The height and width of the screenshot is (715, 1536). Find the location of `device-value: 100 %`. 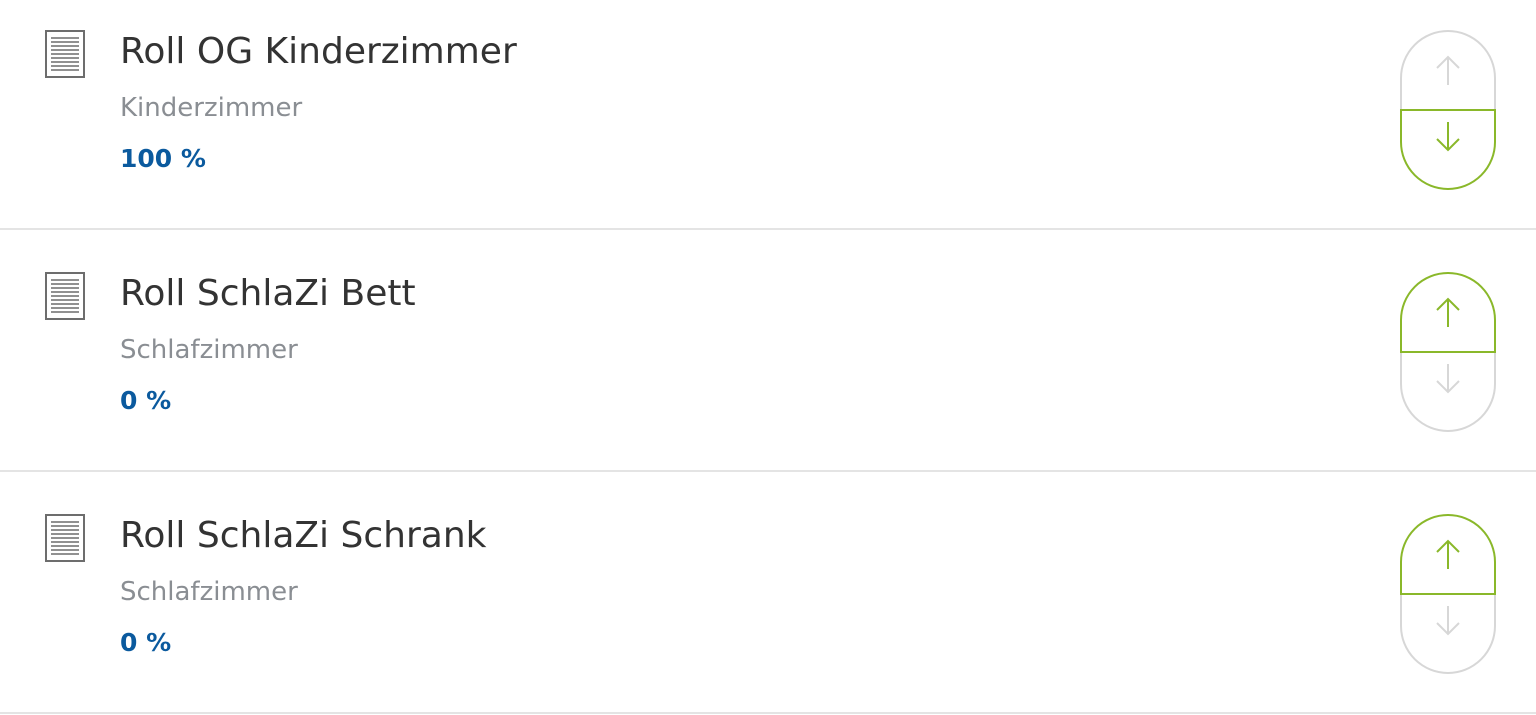

device-value: 100 % is located at coordinates (163, 158).